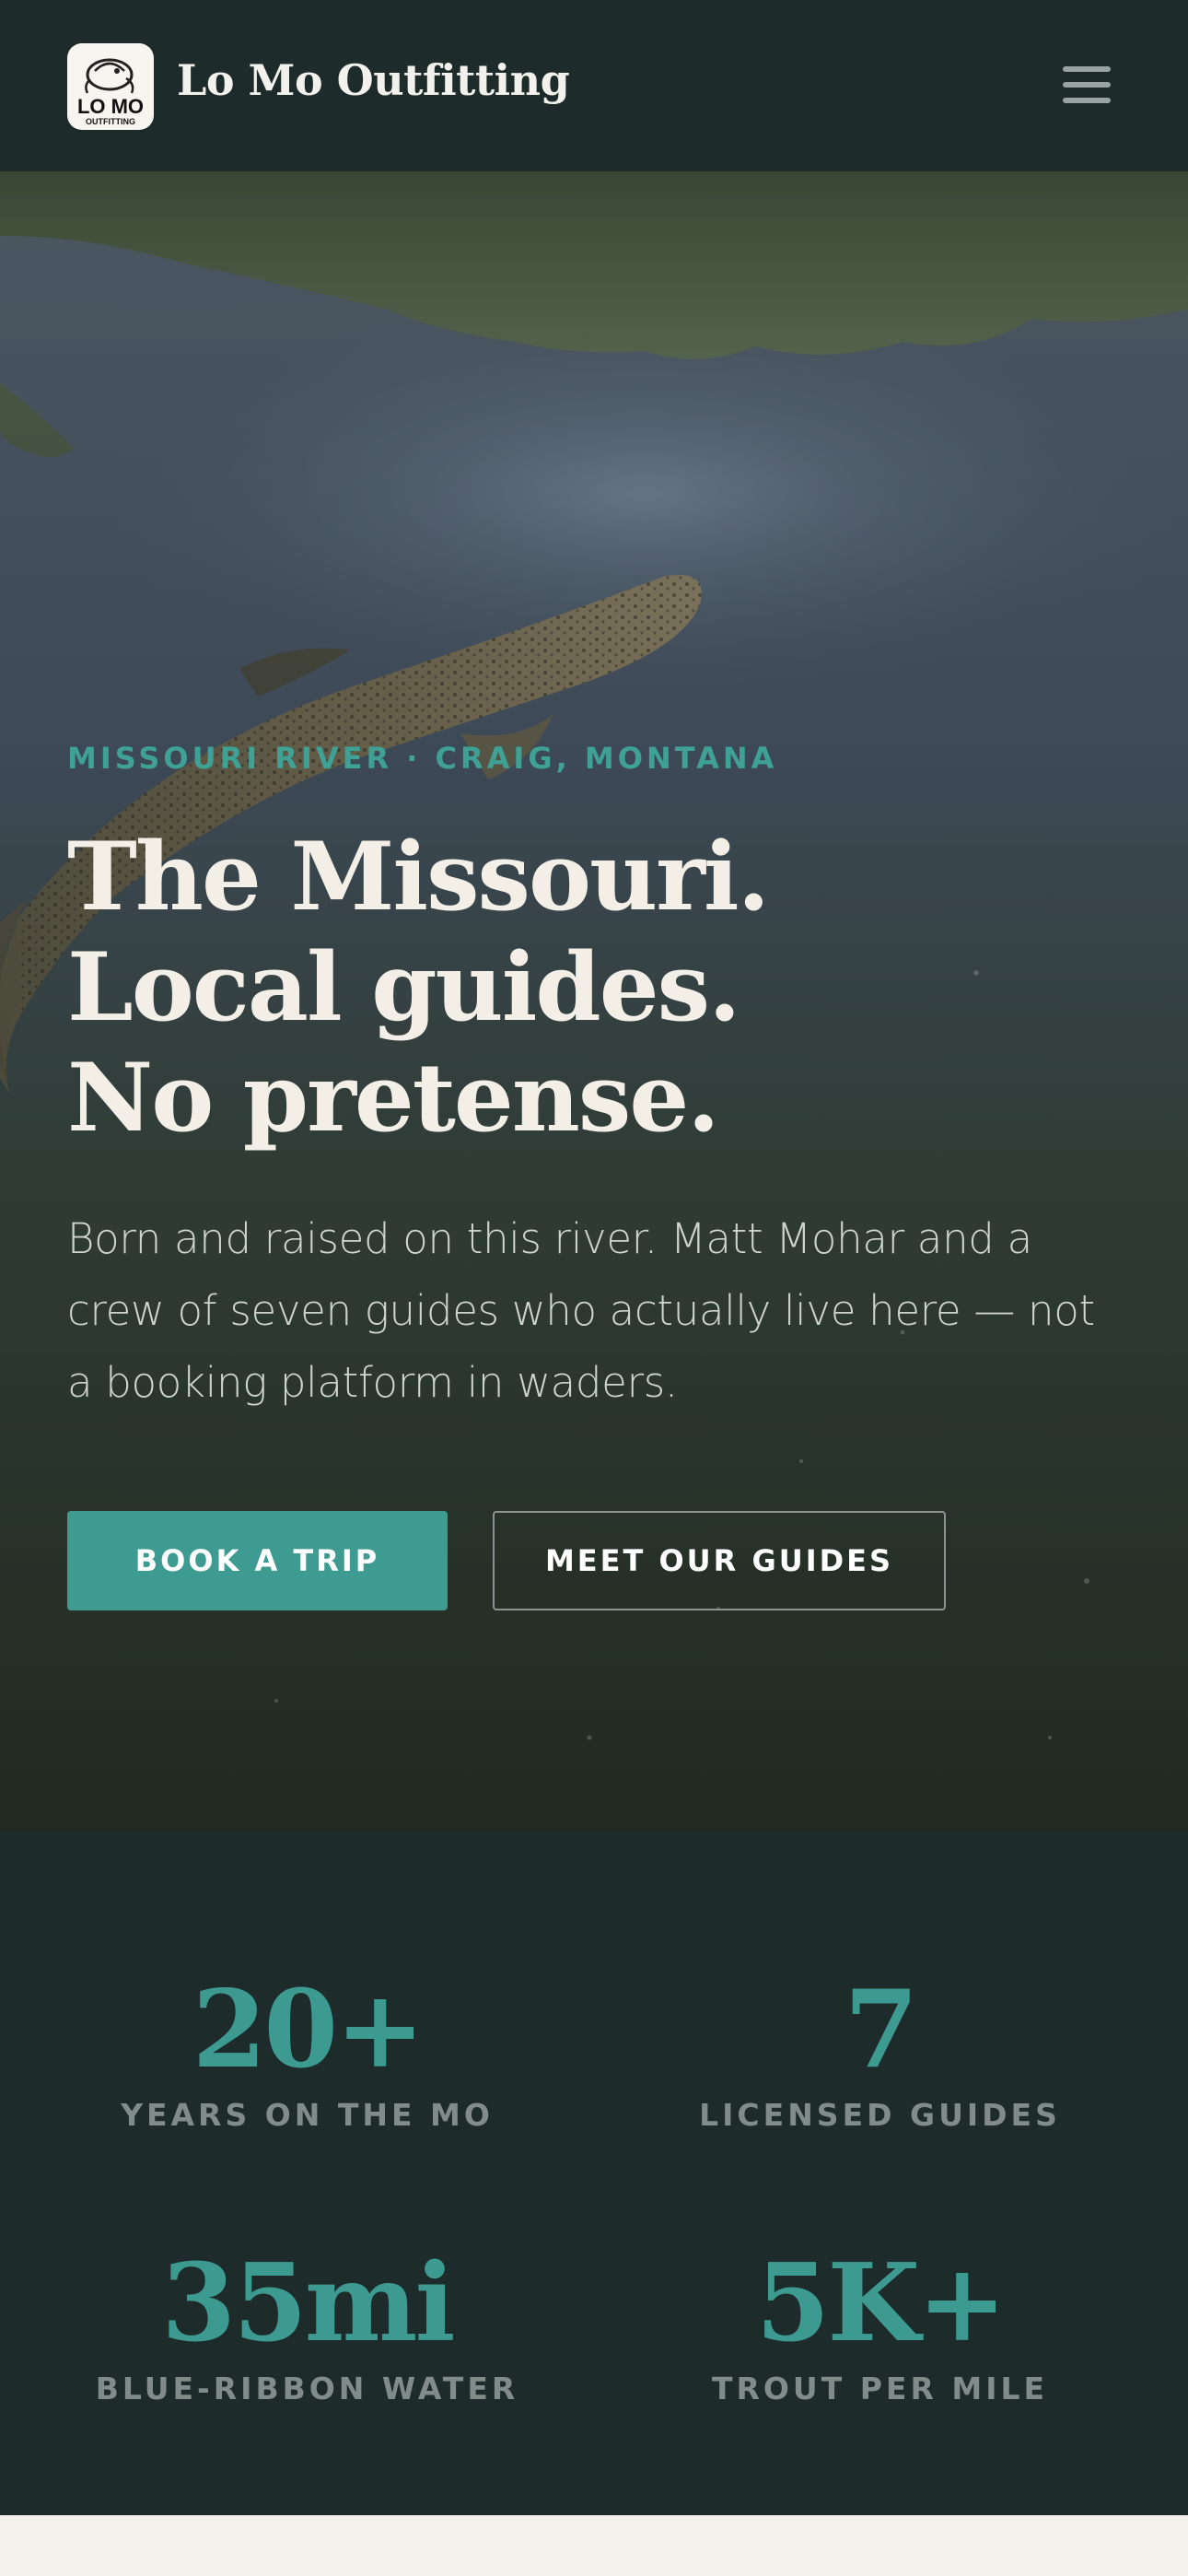  Describe the element at coordinates (111, 106) in the screenshot. I see `svg-text: LO MO` at that location.